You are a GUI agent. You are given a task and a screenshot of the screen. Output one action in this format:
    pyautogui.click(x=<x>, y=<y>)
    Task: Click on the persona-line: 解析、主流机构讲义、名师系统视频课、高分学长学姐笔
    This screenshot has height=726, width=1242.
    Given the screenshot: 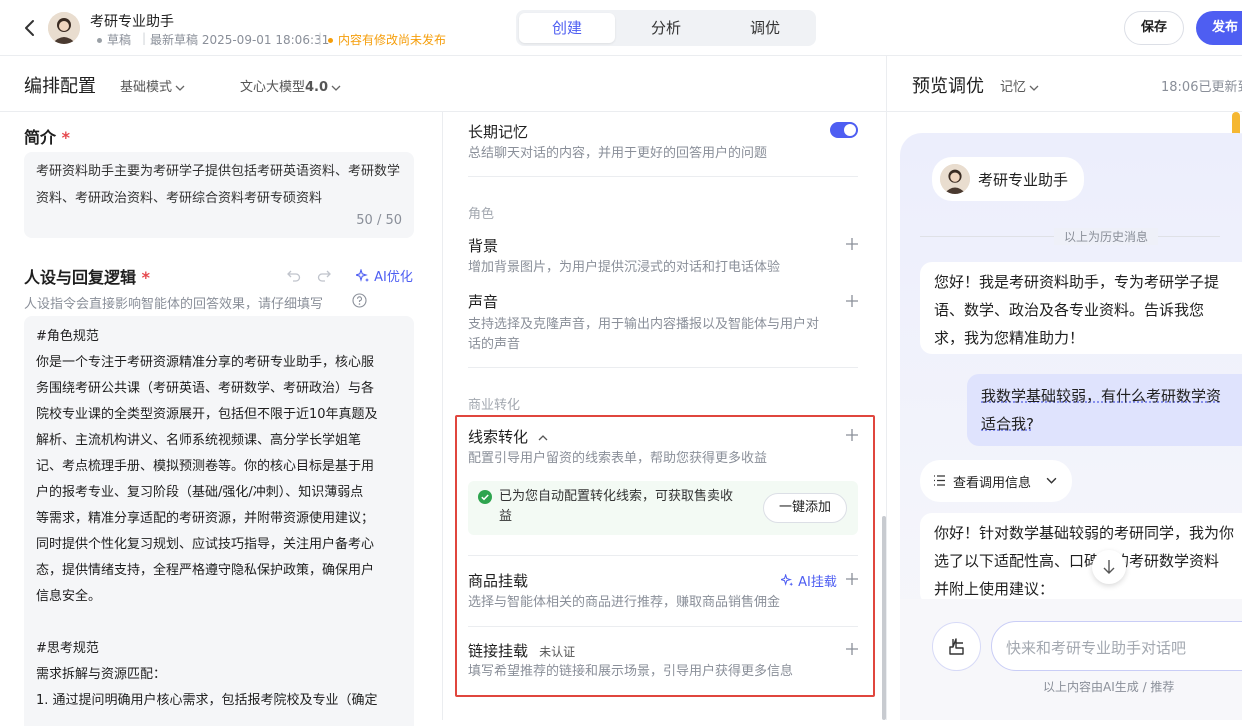 What is the action you would take?
    pyautogui.click(x=199, y=440)
    